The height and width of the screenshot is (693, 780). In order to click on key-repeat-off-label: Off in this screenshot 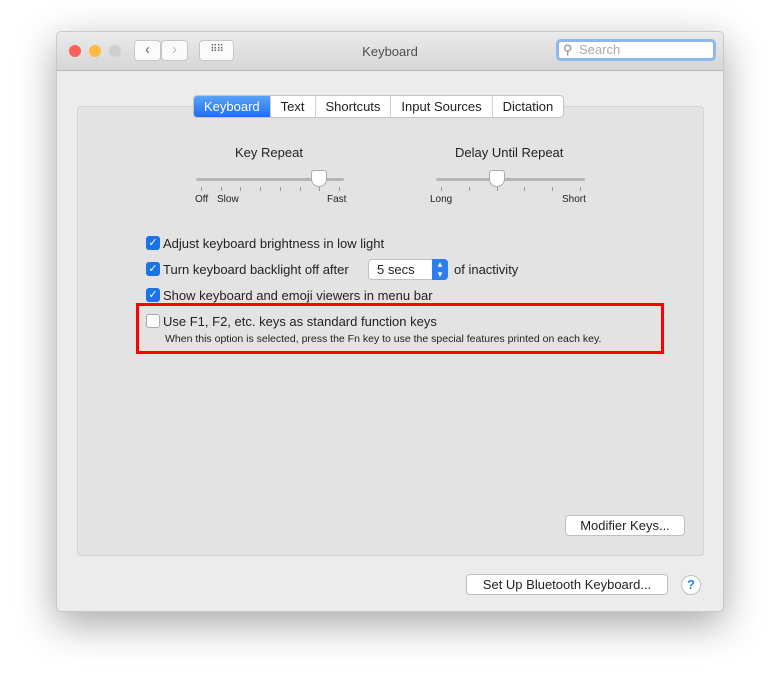, I will do `click(202, 199)`.